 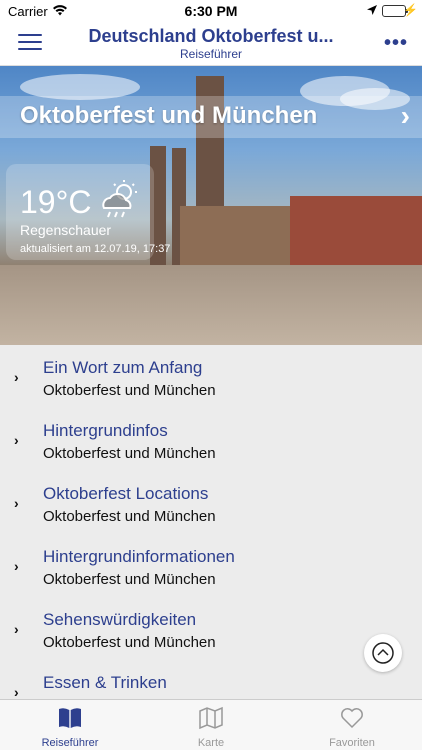 What do you see at coordinates (372, 11) in the screenshot?
I see `location-icon` at bounding box center [372, 11].